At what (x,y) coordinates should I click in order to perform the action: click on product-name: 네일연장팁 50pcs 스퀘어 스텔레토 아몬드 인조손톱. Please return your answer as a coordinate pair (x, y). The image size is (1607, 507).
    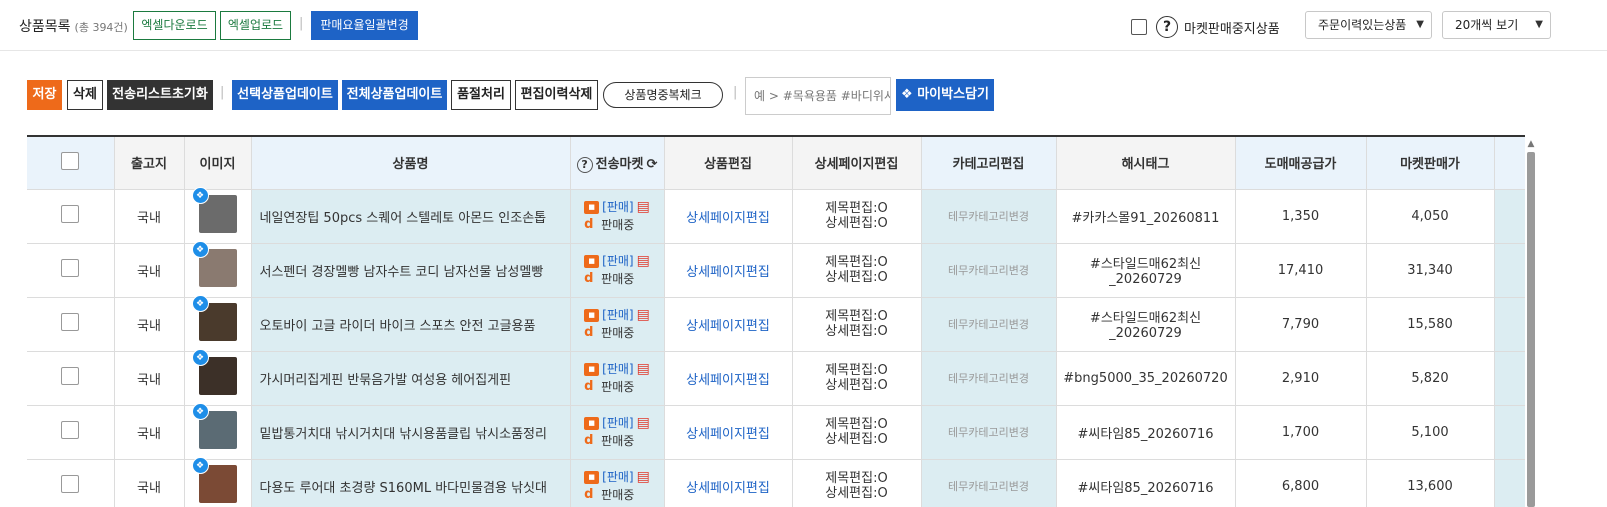
    Looking at the image, I should click on (411, 216).